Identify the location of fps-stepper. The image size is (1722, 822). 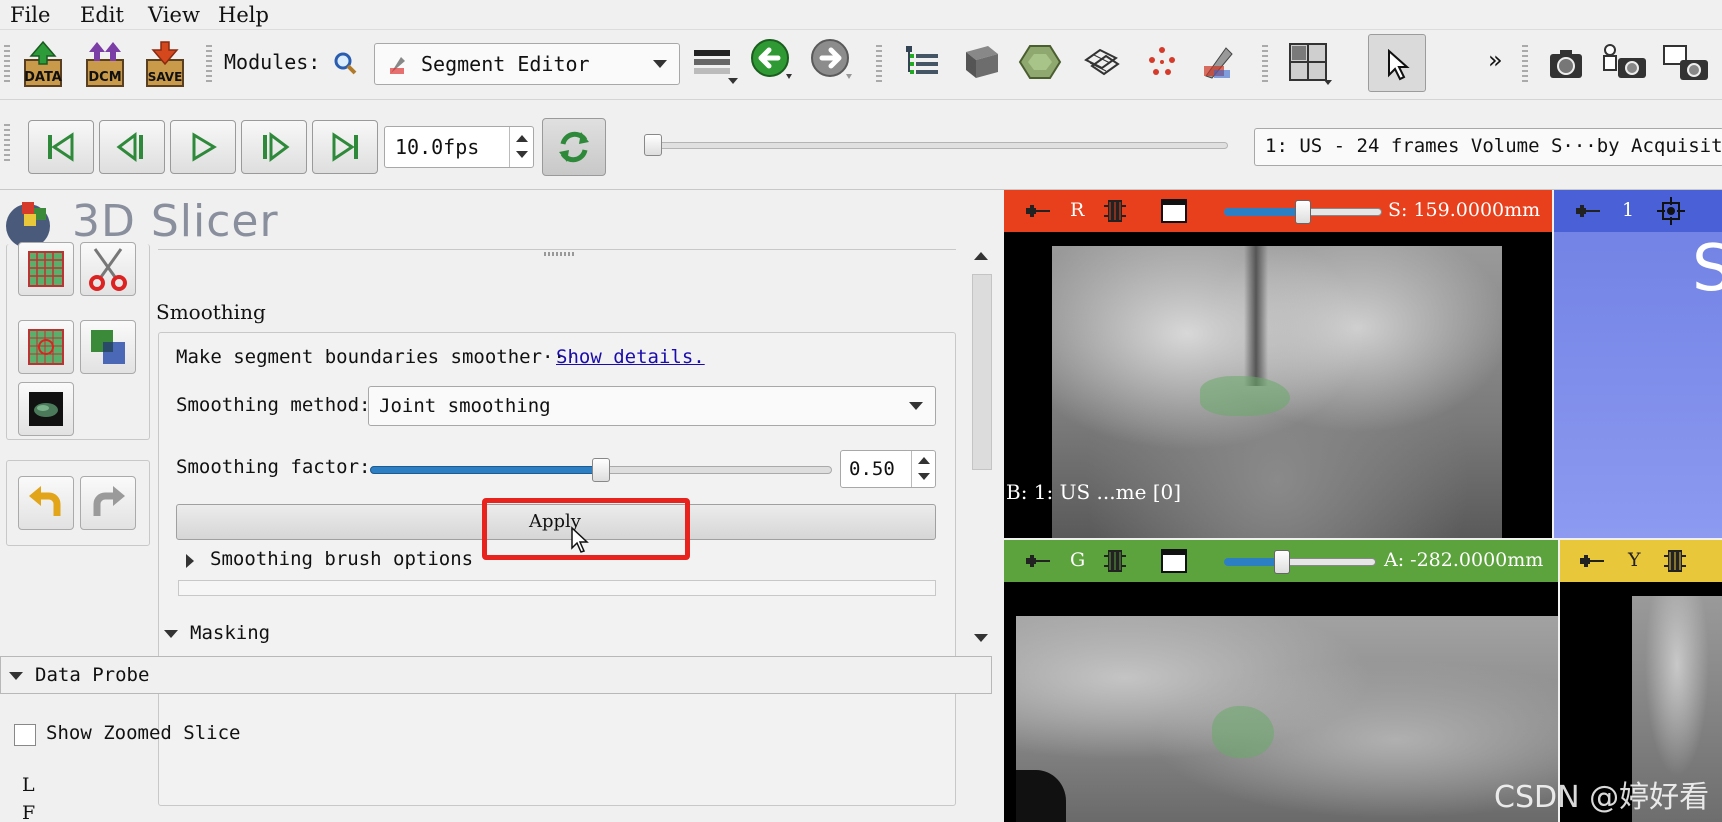
(521, 147).